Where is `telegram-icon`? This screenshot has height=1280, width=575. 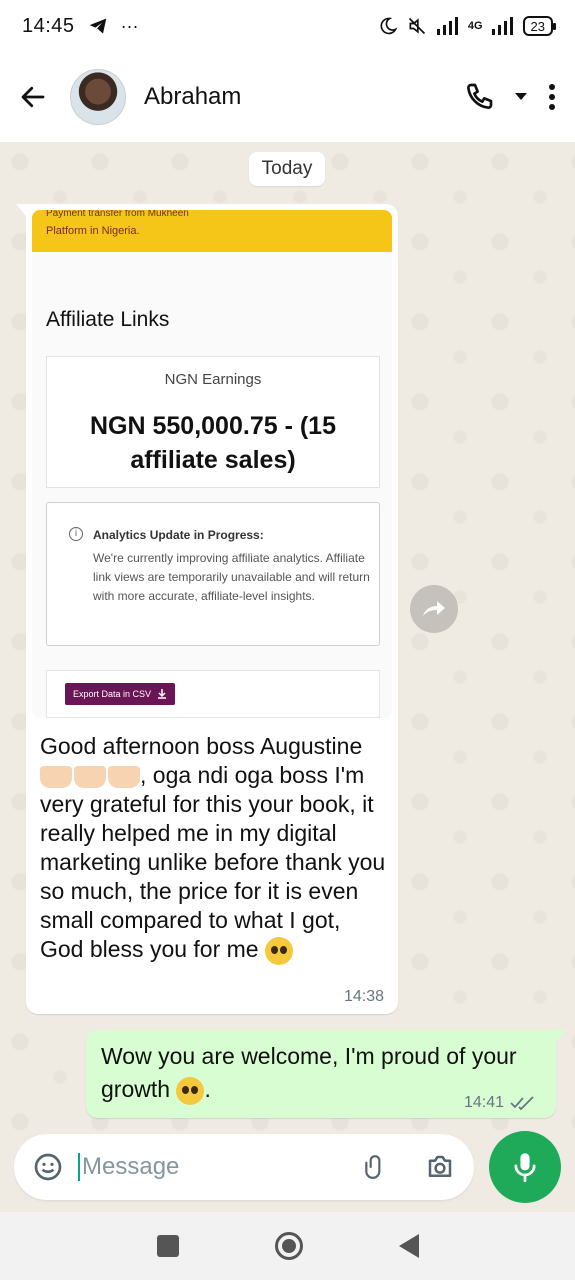 telegram-icon is located at coordinates (97, 26).